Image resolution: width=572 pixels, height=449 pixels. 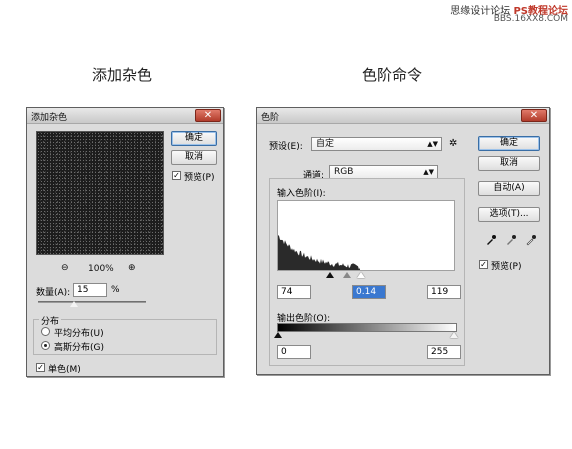 What do you see at coordinates (45, 345) in the screenshot?
I see `gaussian-radio` at bounding box center [45, 345].